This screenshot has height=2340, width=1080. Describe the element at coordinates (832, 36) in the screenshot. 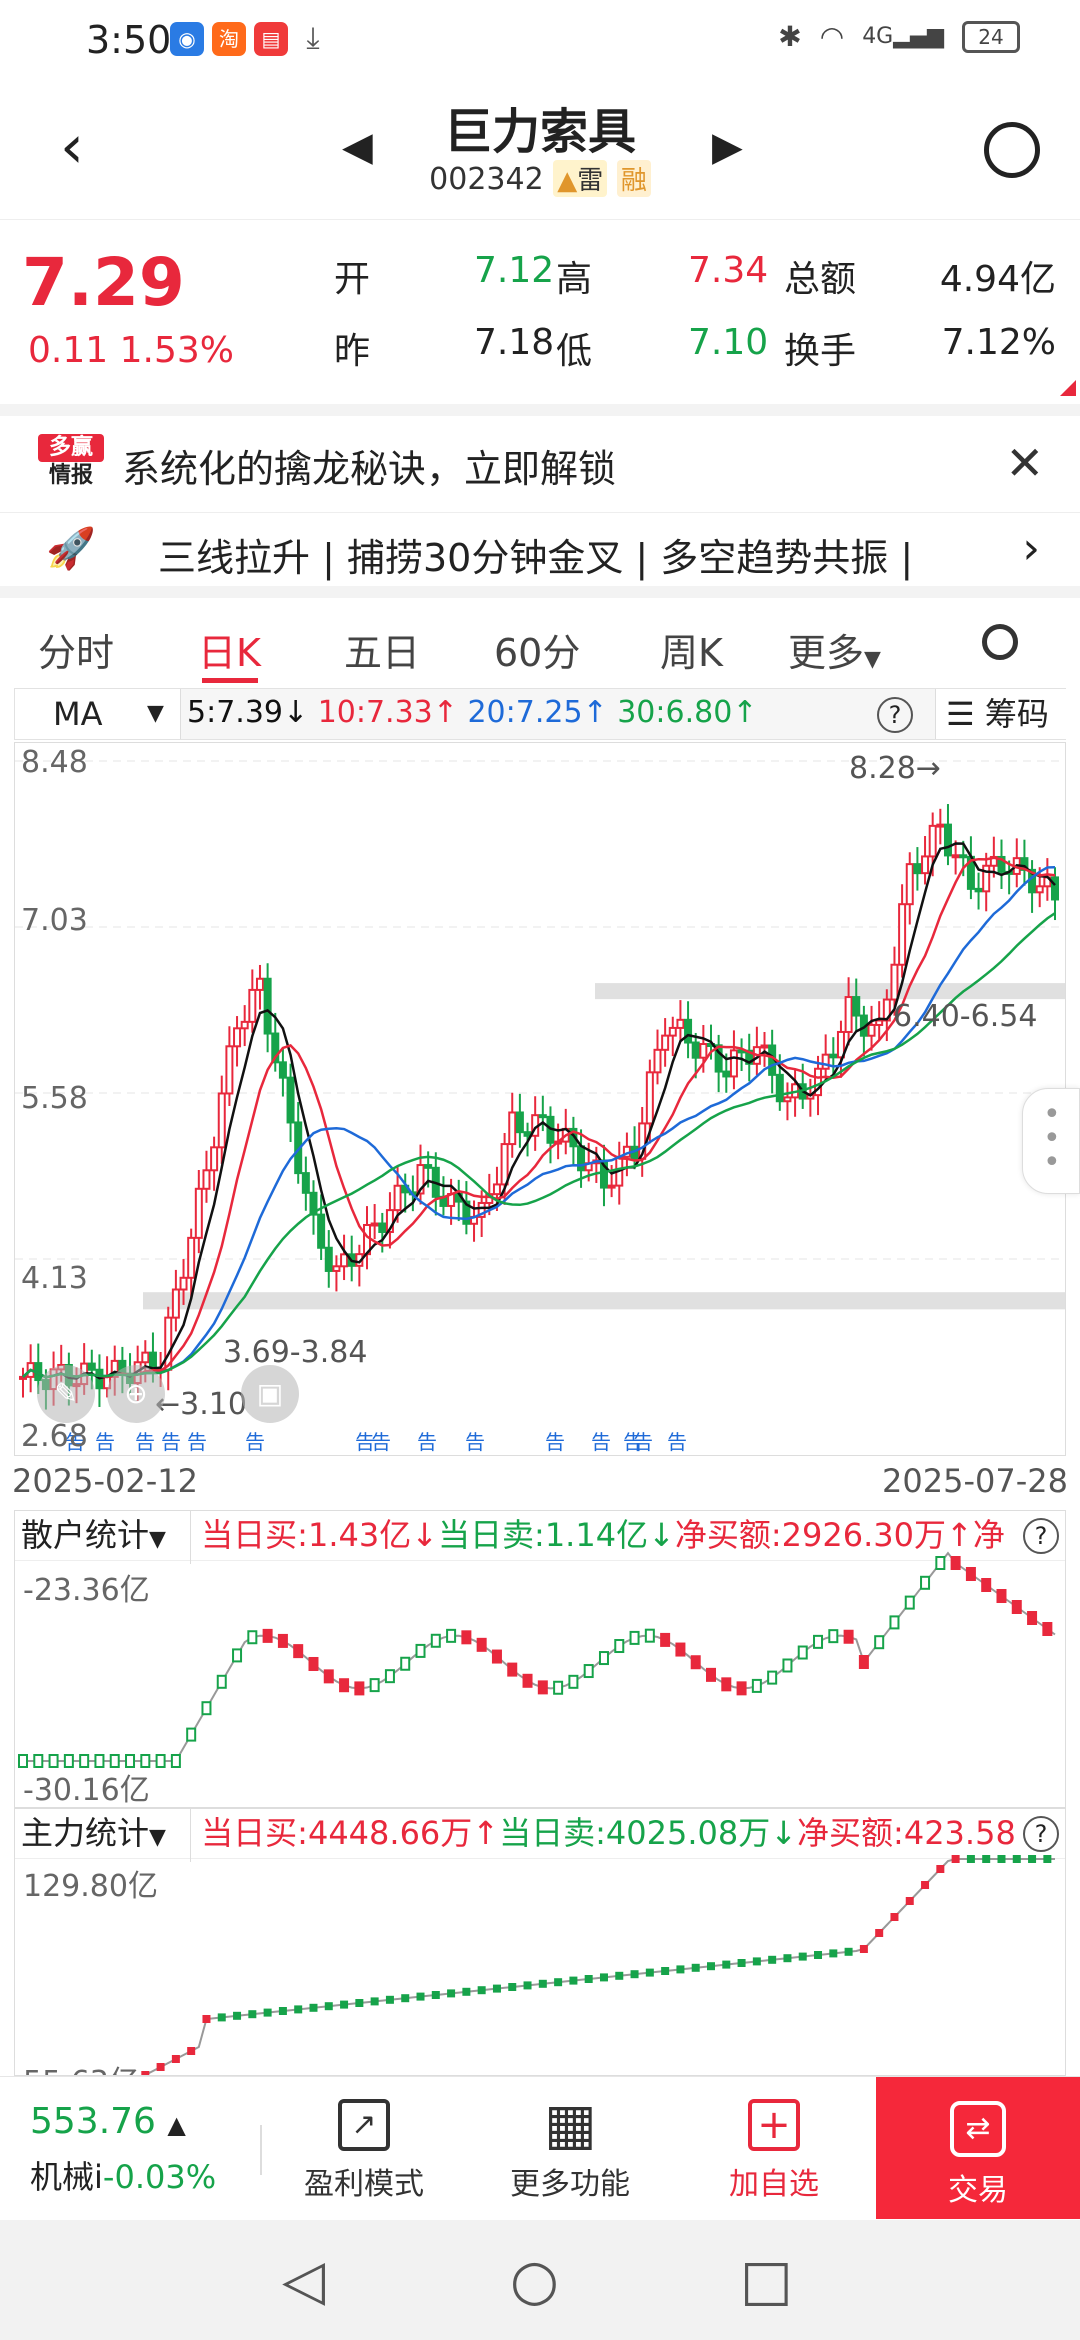

I see `wifi-icon: ◠` at that location.